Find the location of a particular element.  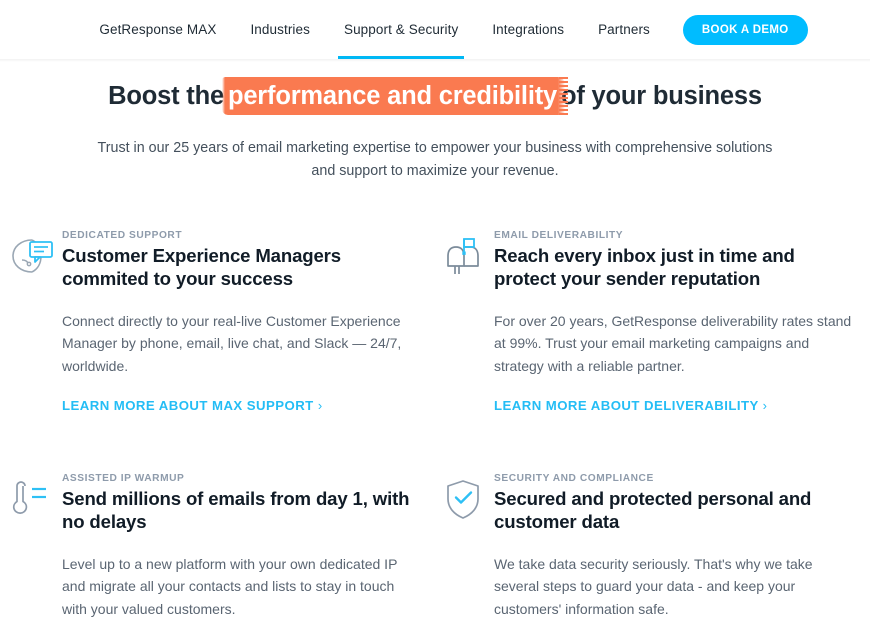

link-label: LEARN MORE ABOUT DELIVERABILITY is located at coordinates (626, 405).